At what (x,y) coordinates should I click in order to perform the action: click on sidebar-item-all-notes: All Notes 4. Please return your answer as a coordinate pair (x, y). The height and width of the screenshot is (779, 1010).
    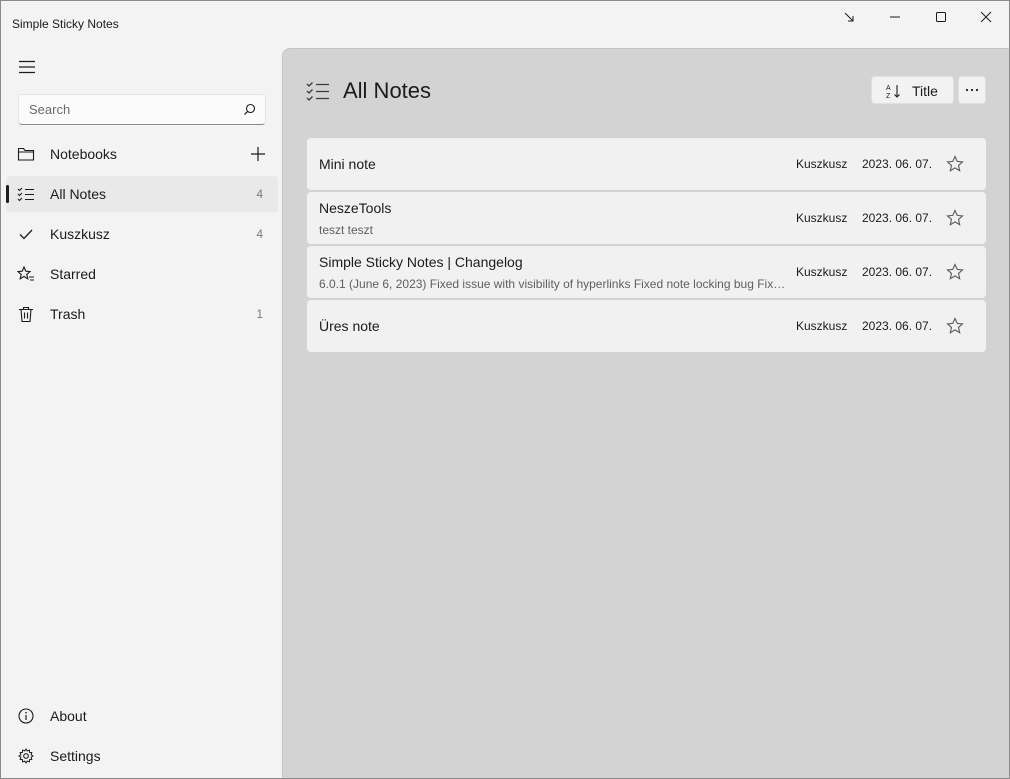
    Looking at the image, I should click on (142, 194).